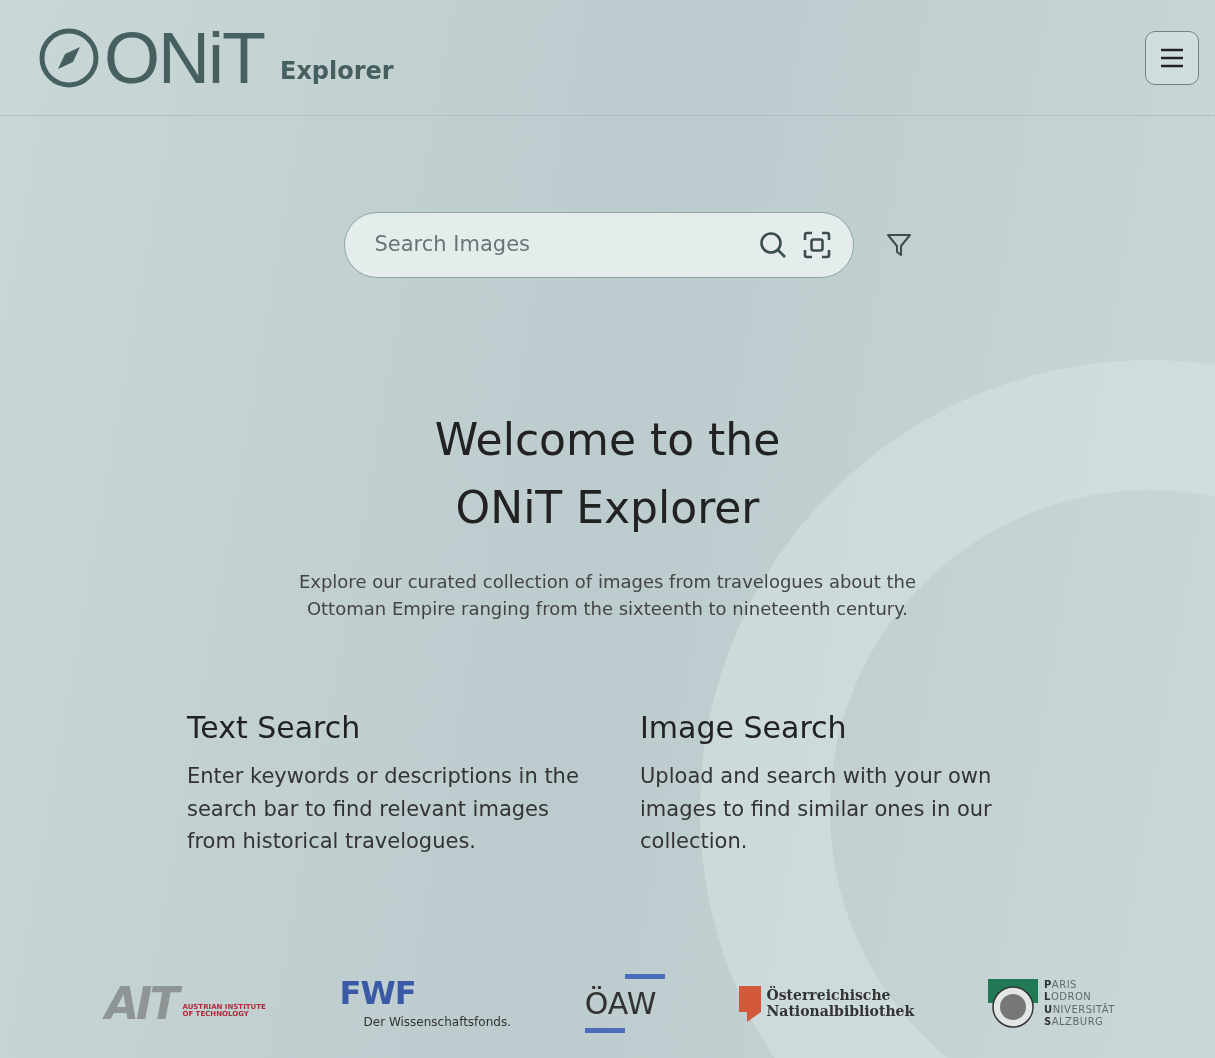 The height and width of the screenshot is (1058, 1215). What do you see at coordinates (607, 596) in the screenshot?
I see `intro-text: Explore our curated collection of images from travelogues about the Ottoman Empire ranging from the sixteenth to nineteenth century.` at bounding box center [607, 596].